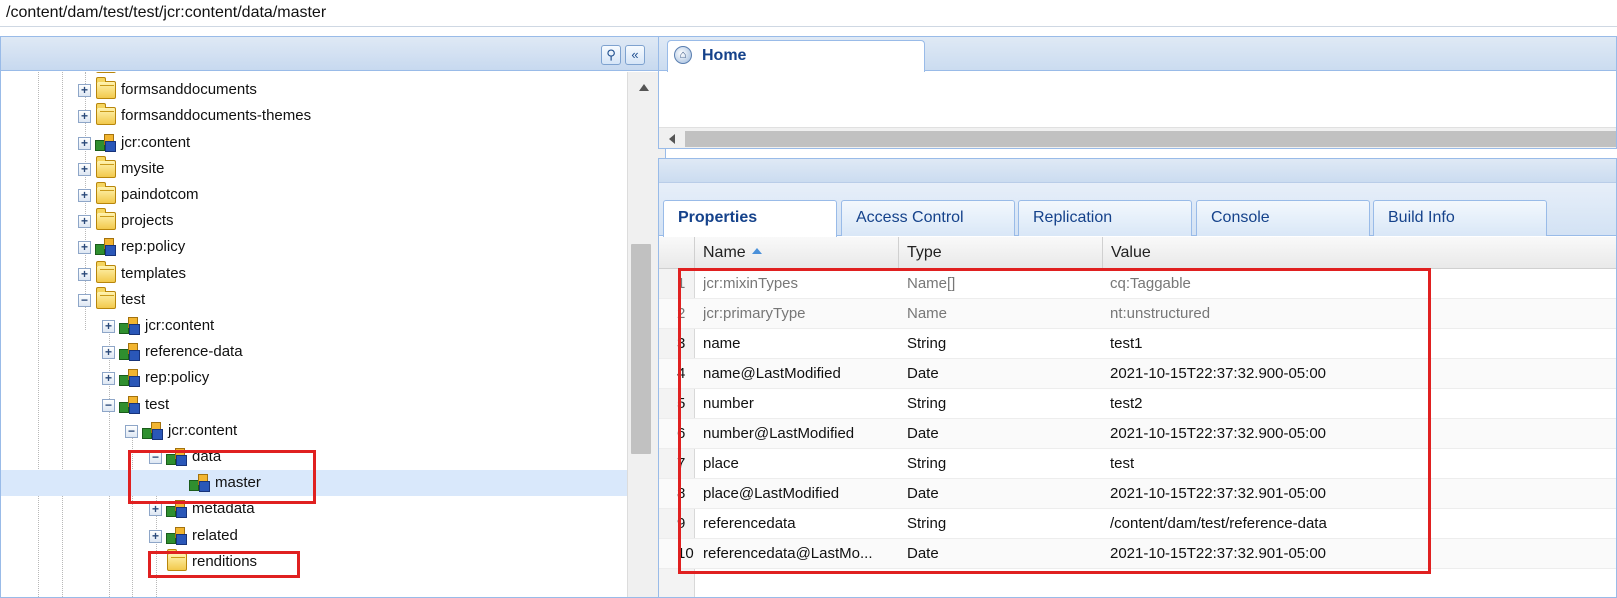 The height and width of the screenshot is (598, 1617). I want to click on column-header-type: Type, so click(1001, 253).